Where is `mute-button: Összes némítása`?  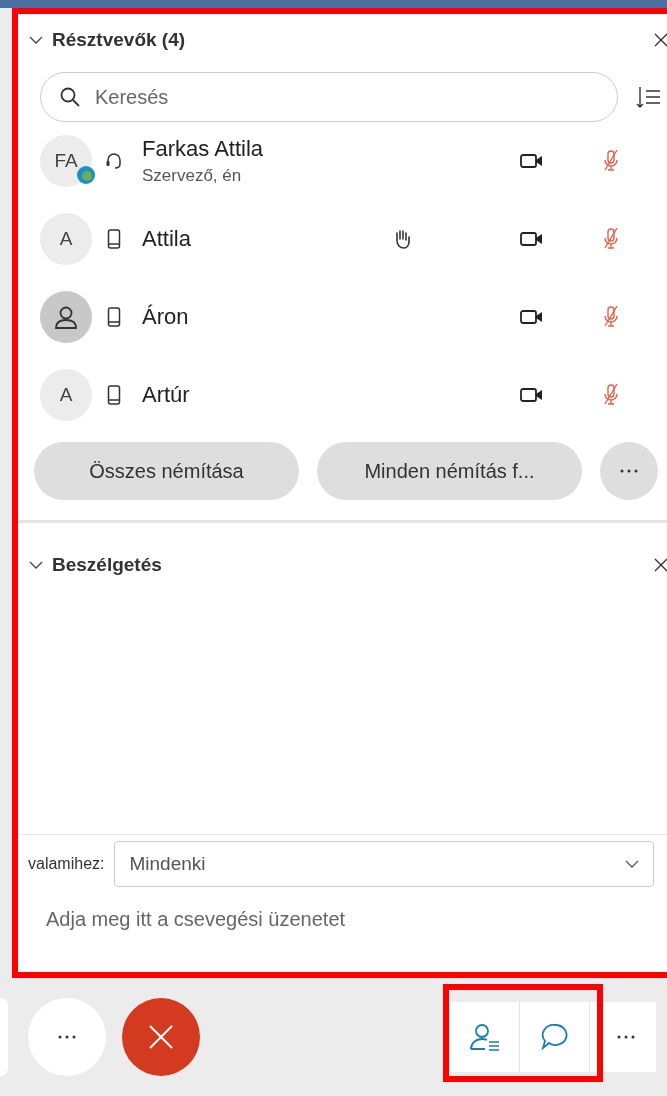 mute-button: Összes némítása is located at coordinates (166, 471).